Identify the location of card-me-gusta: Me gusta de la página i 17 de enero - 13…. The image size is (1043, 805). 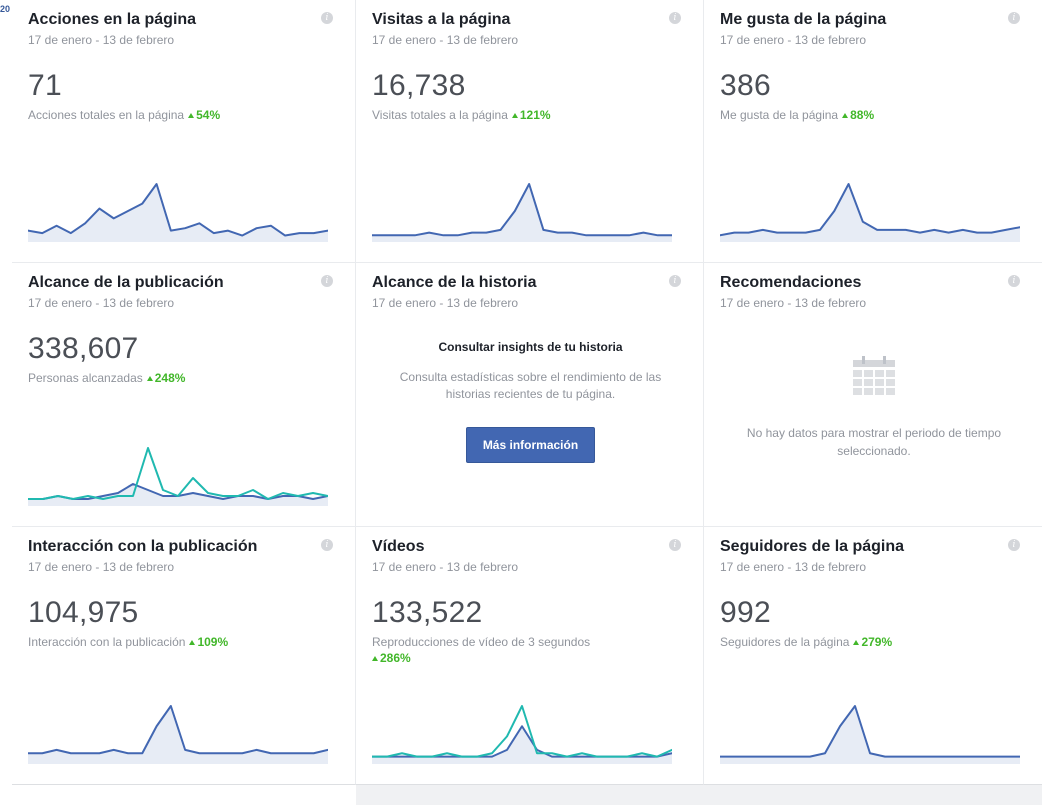
(873, 131).